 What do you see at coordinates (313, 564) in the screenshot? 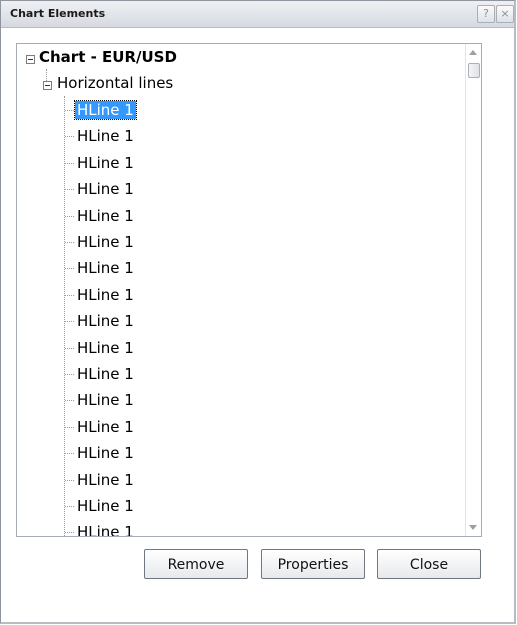
I see `properties-button: Properties` at bounding box center [313, 564].